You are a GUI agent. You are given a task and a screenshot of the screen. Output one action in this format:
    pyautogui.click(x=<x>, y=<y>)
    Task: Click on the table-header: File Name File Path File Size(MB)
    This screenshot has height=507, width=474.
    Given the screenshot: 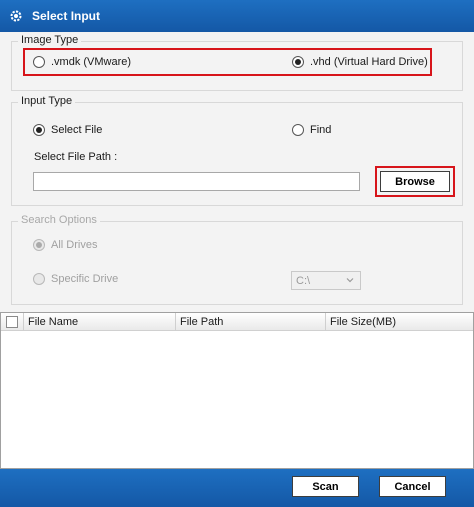 What is the action you would take?
    pyautogui.click(x=237, y=322)
    